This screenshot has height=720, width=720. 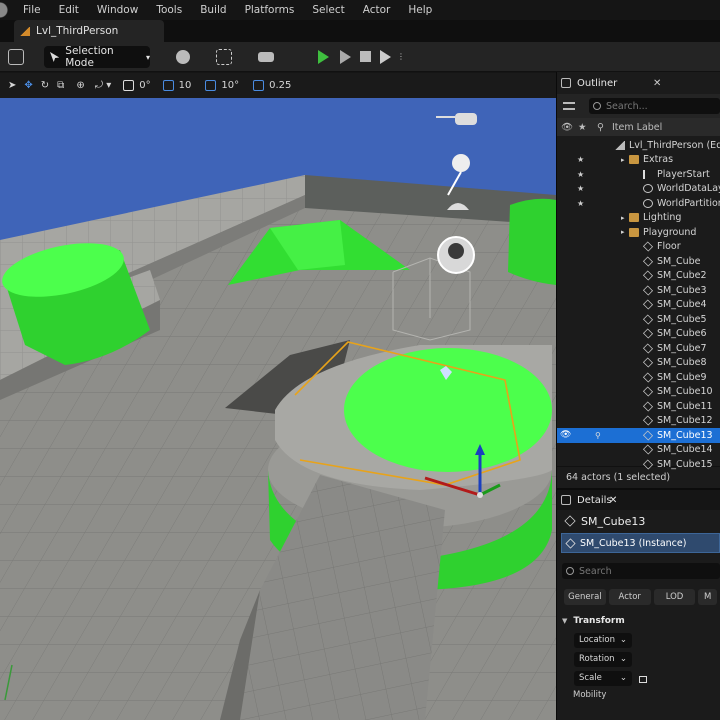 I want to click on outliner-row: 👁 ⚲ SM_Cube13, so click(x=638, y=435).